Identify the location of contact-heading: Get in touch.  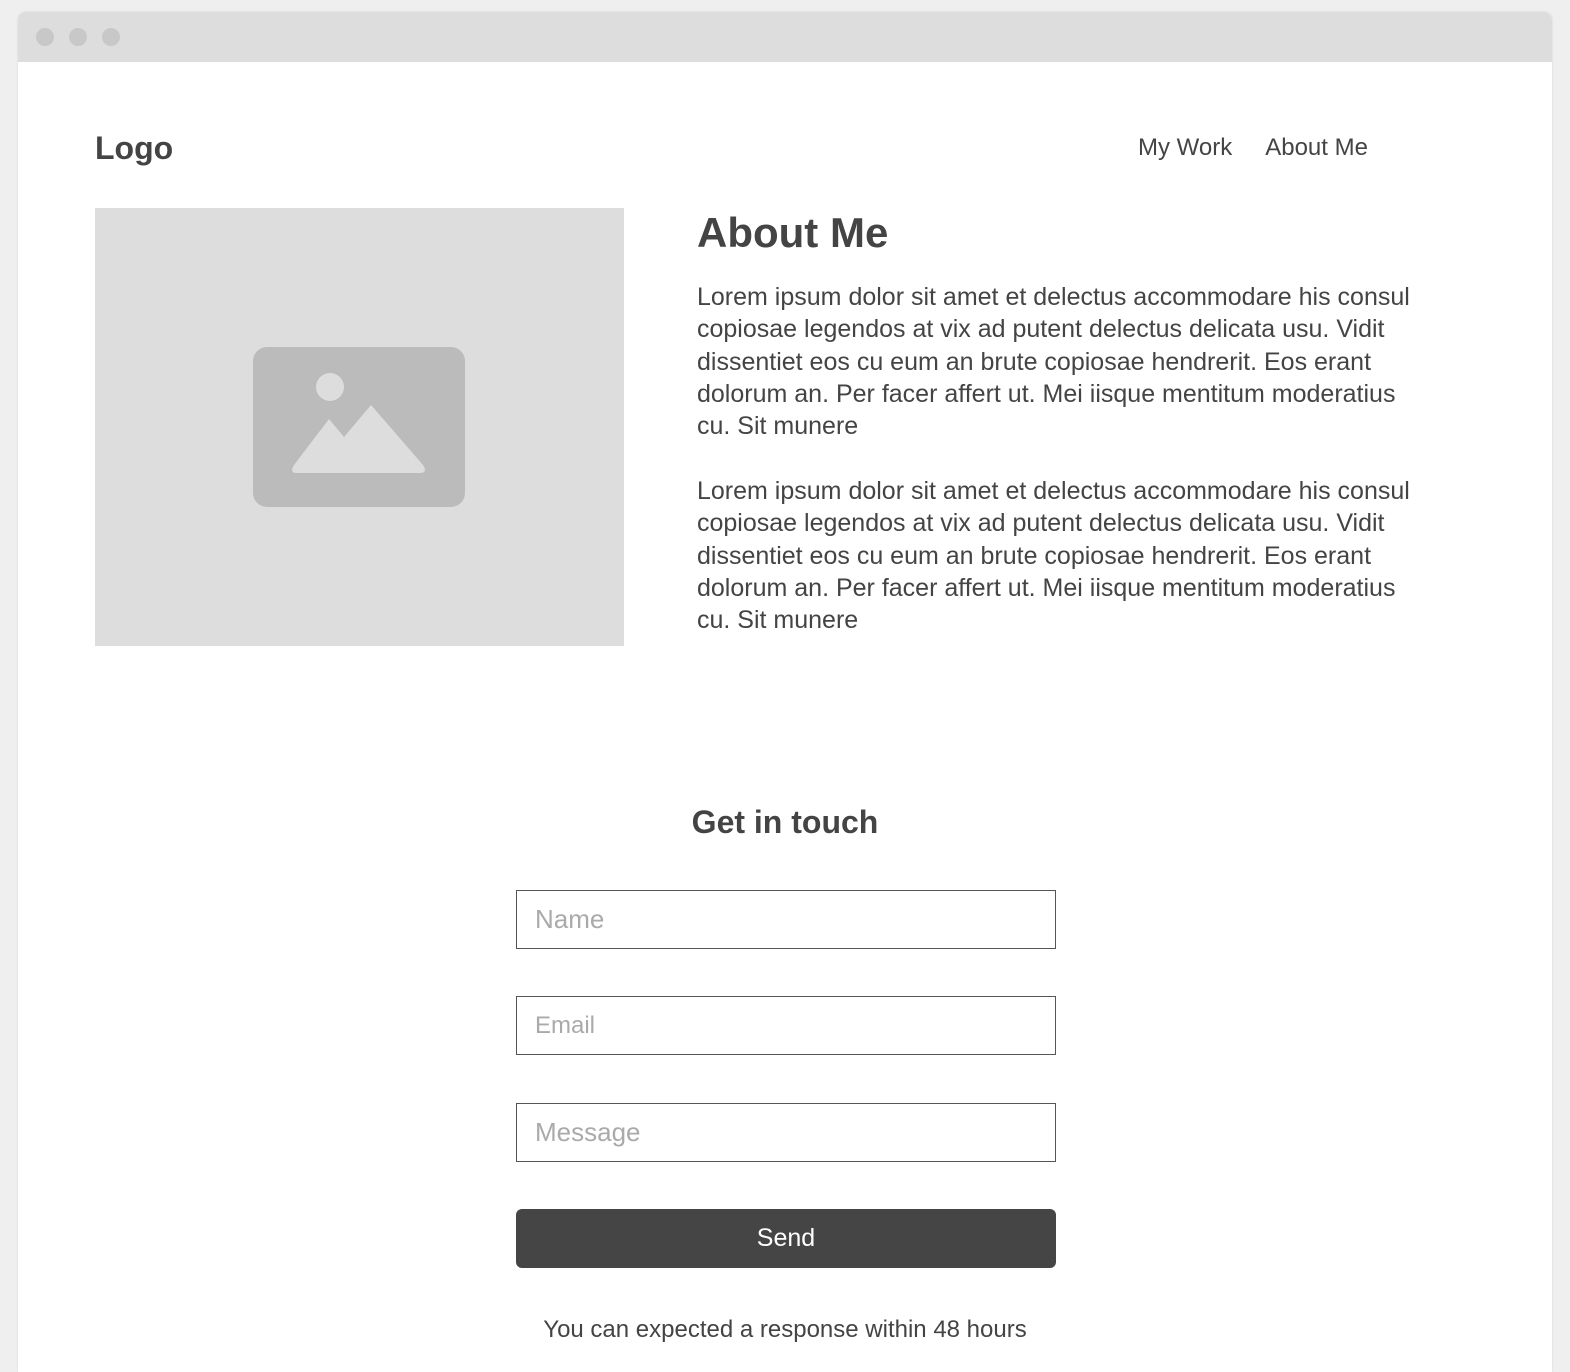
(785, 822).